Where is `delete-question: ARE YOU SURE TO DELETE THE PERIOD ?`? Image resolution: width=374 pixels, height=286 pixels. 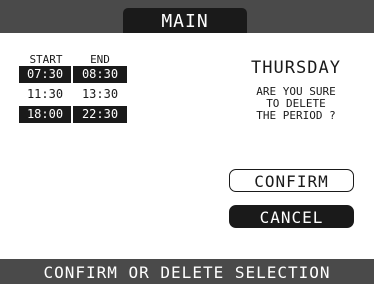
delete-question: ARE YOU SURE TO DELETE THE PERIOD ? is located at coordinates (296, 104).